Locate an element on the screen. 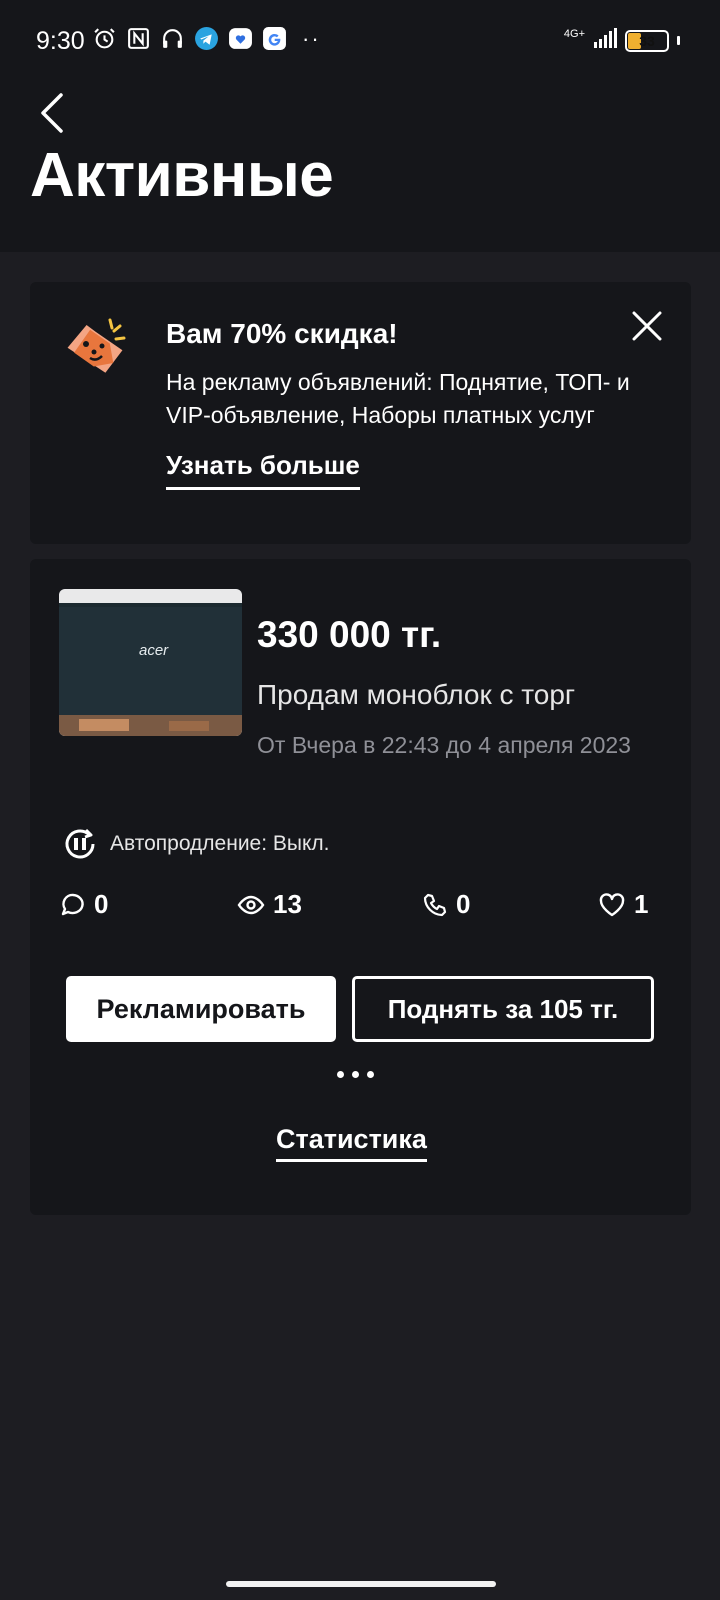  promo-title: Вам 70% скидка! is located at coordinates (282, 333).